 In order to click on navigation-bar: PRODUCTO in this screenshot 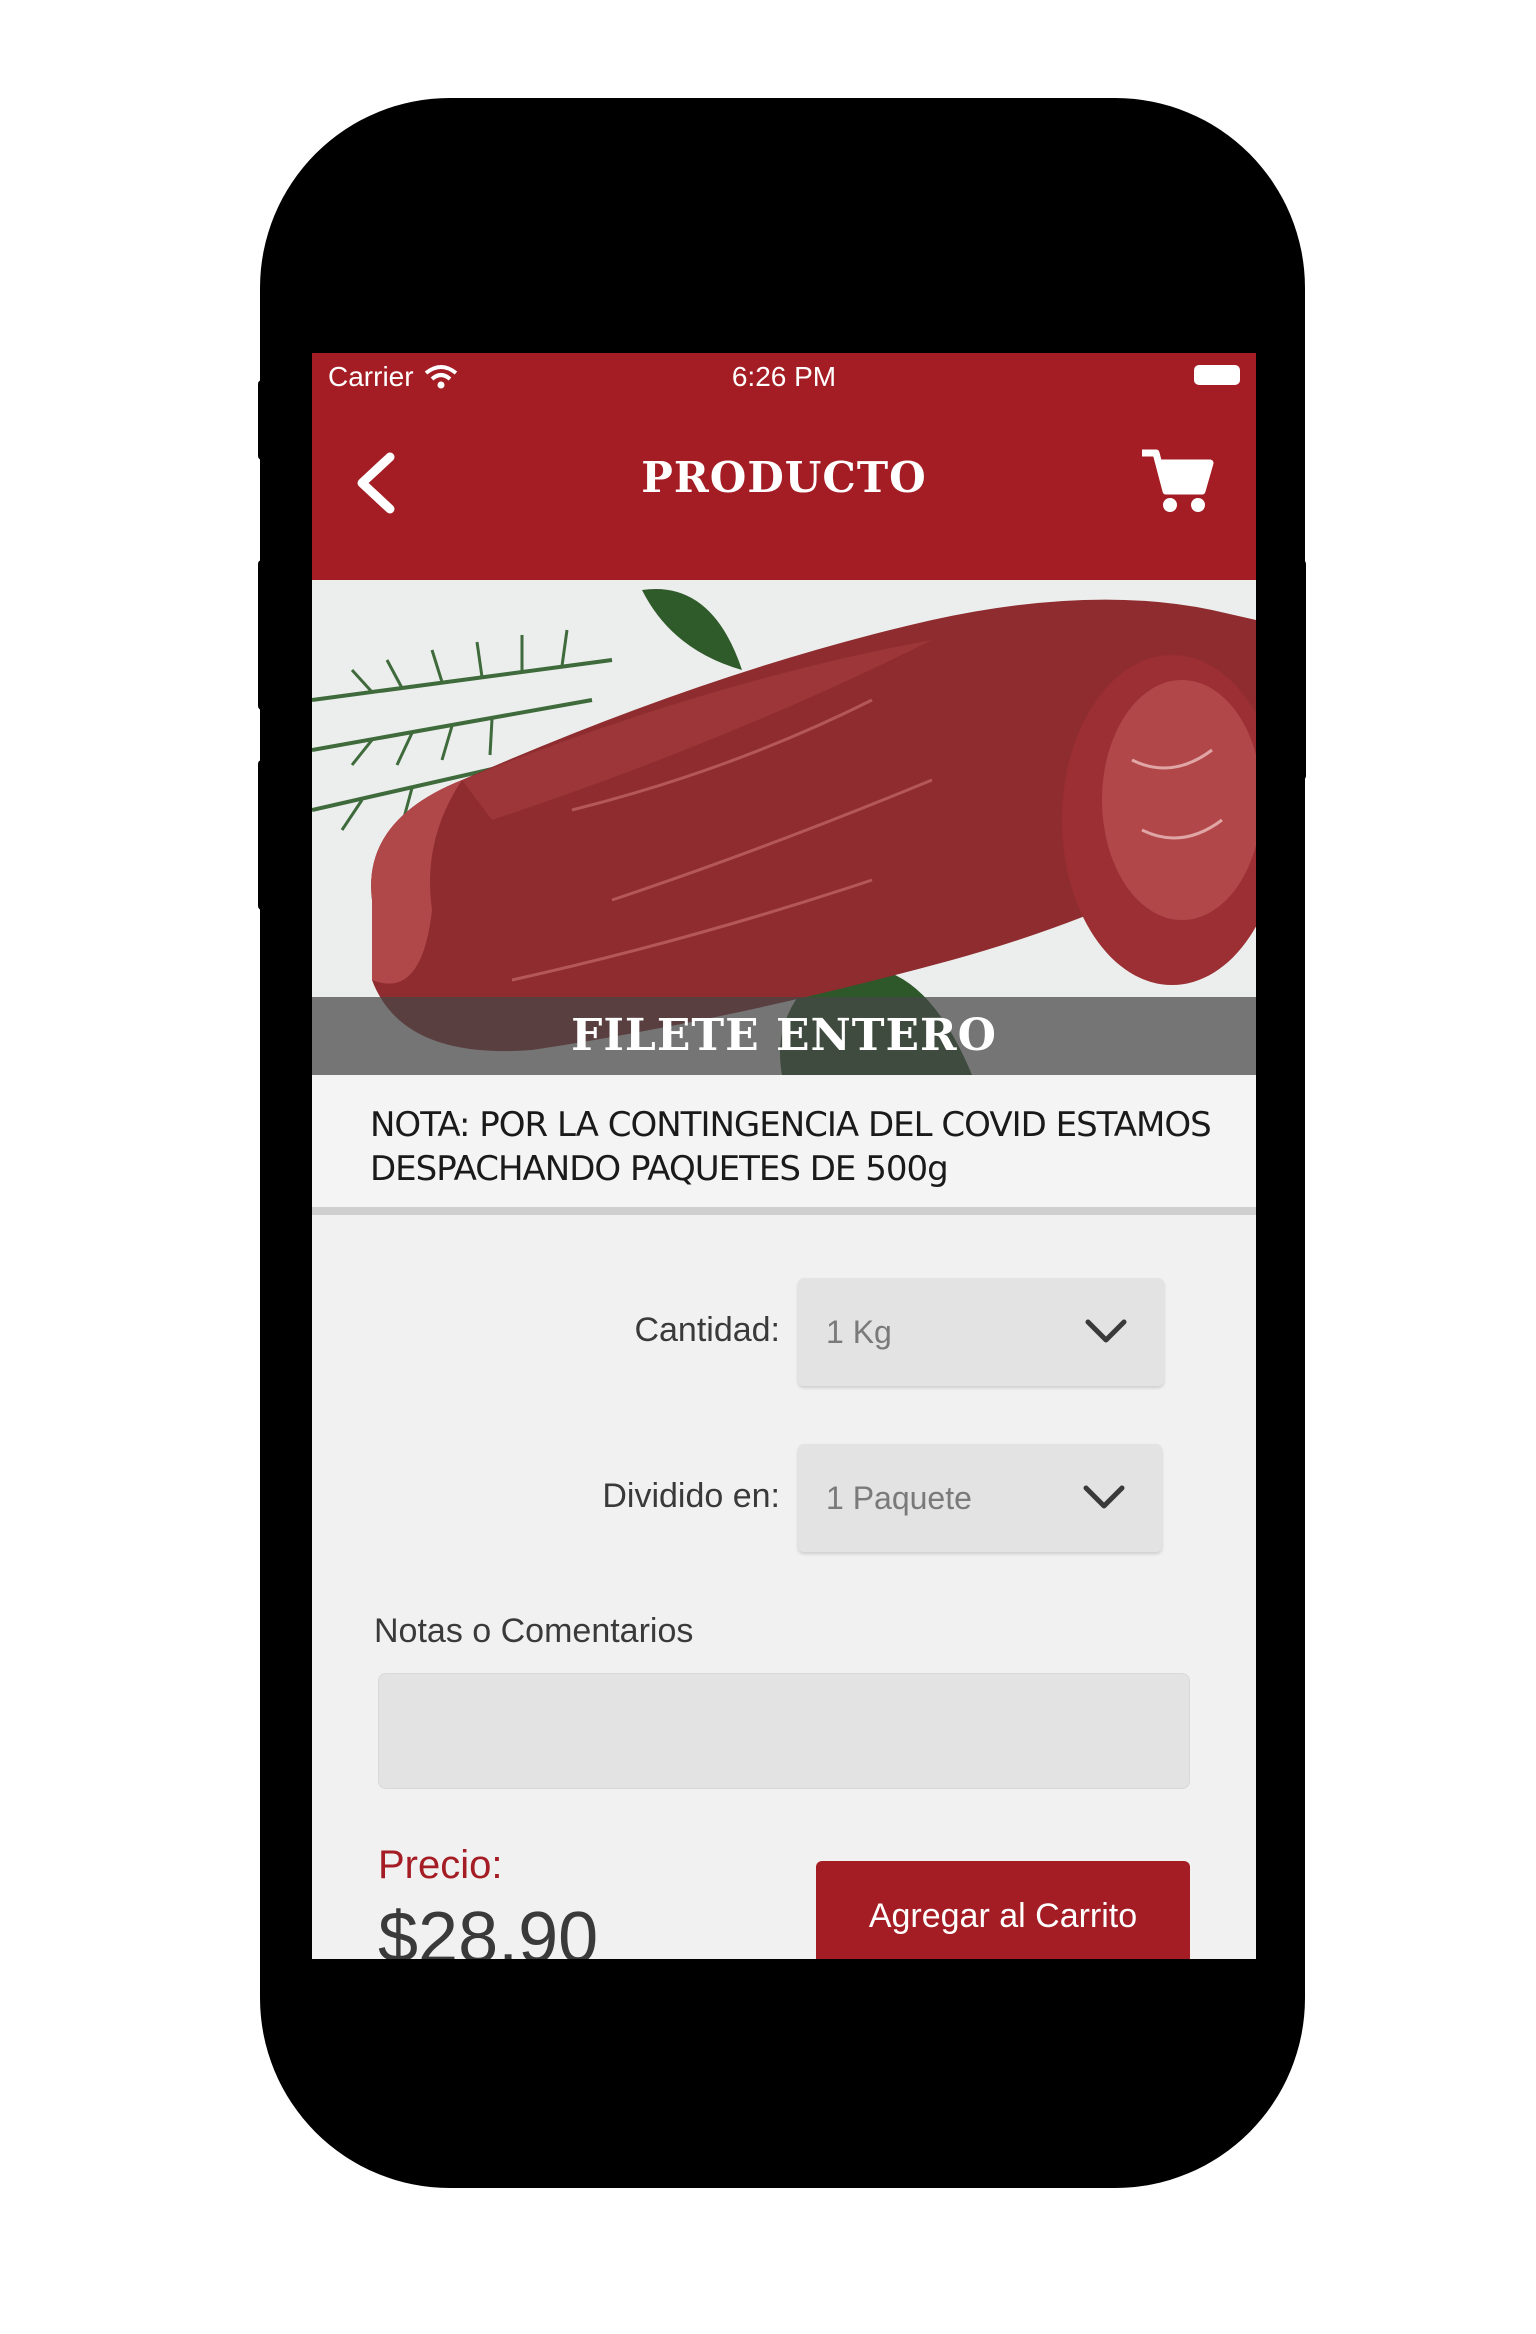, I will do `click(784, 491)`.